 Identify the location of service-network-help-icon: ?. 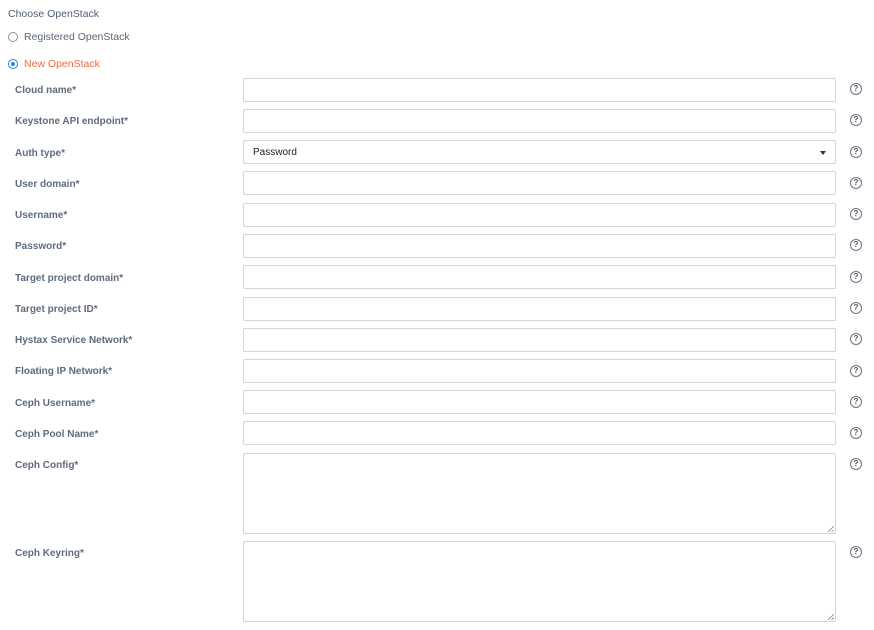
(856, 339).